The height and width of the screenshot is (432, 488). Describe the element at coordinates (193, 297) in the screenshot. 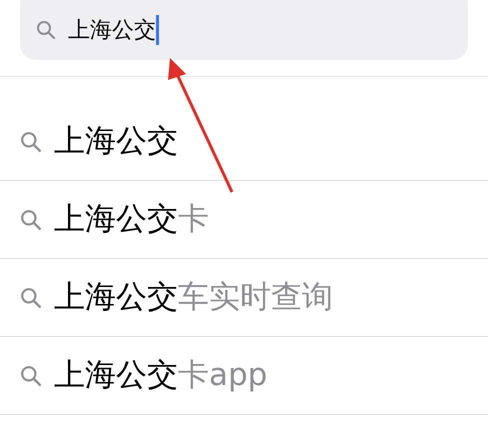

I see `suggestion-item: 上海公交车实时查询` at that location.